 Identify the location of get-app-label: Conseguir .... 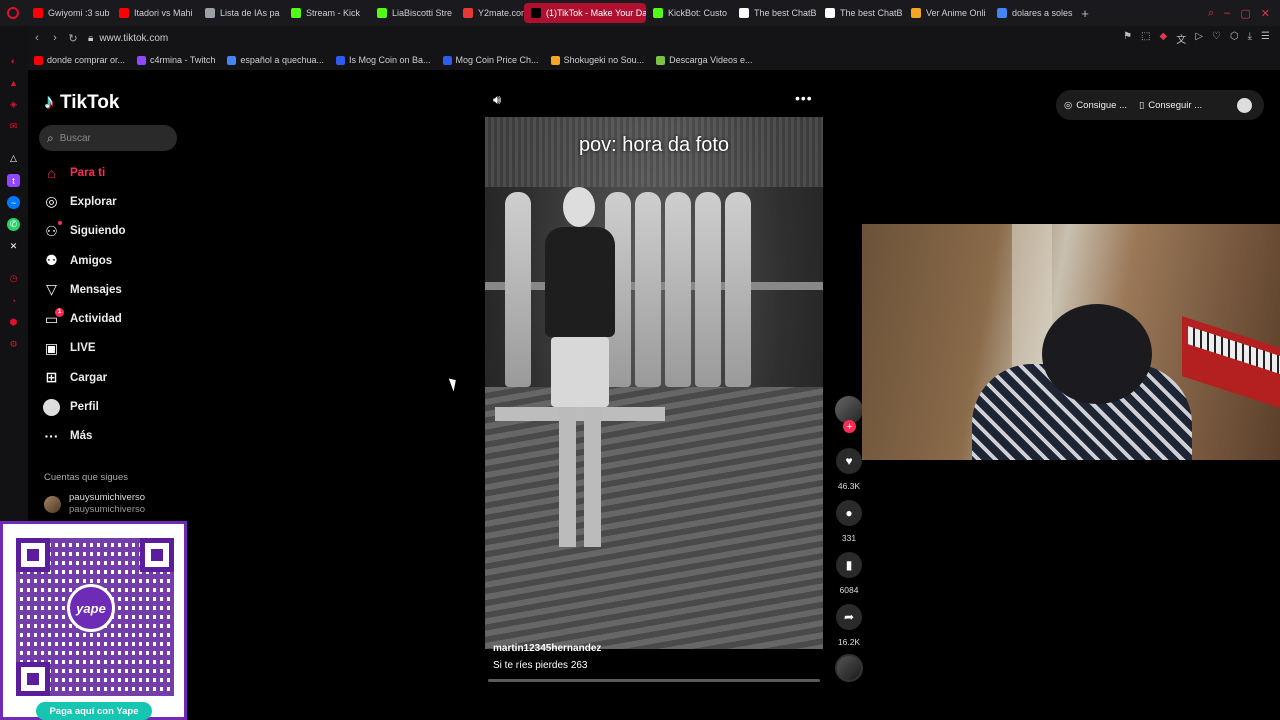
(1175, 105).